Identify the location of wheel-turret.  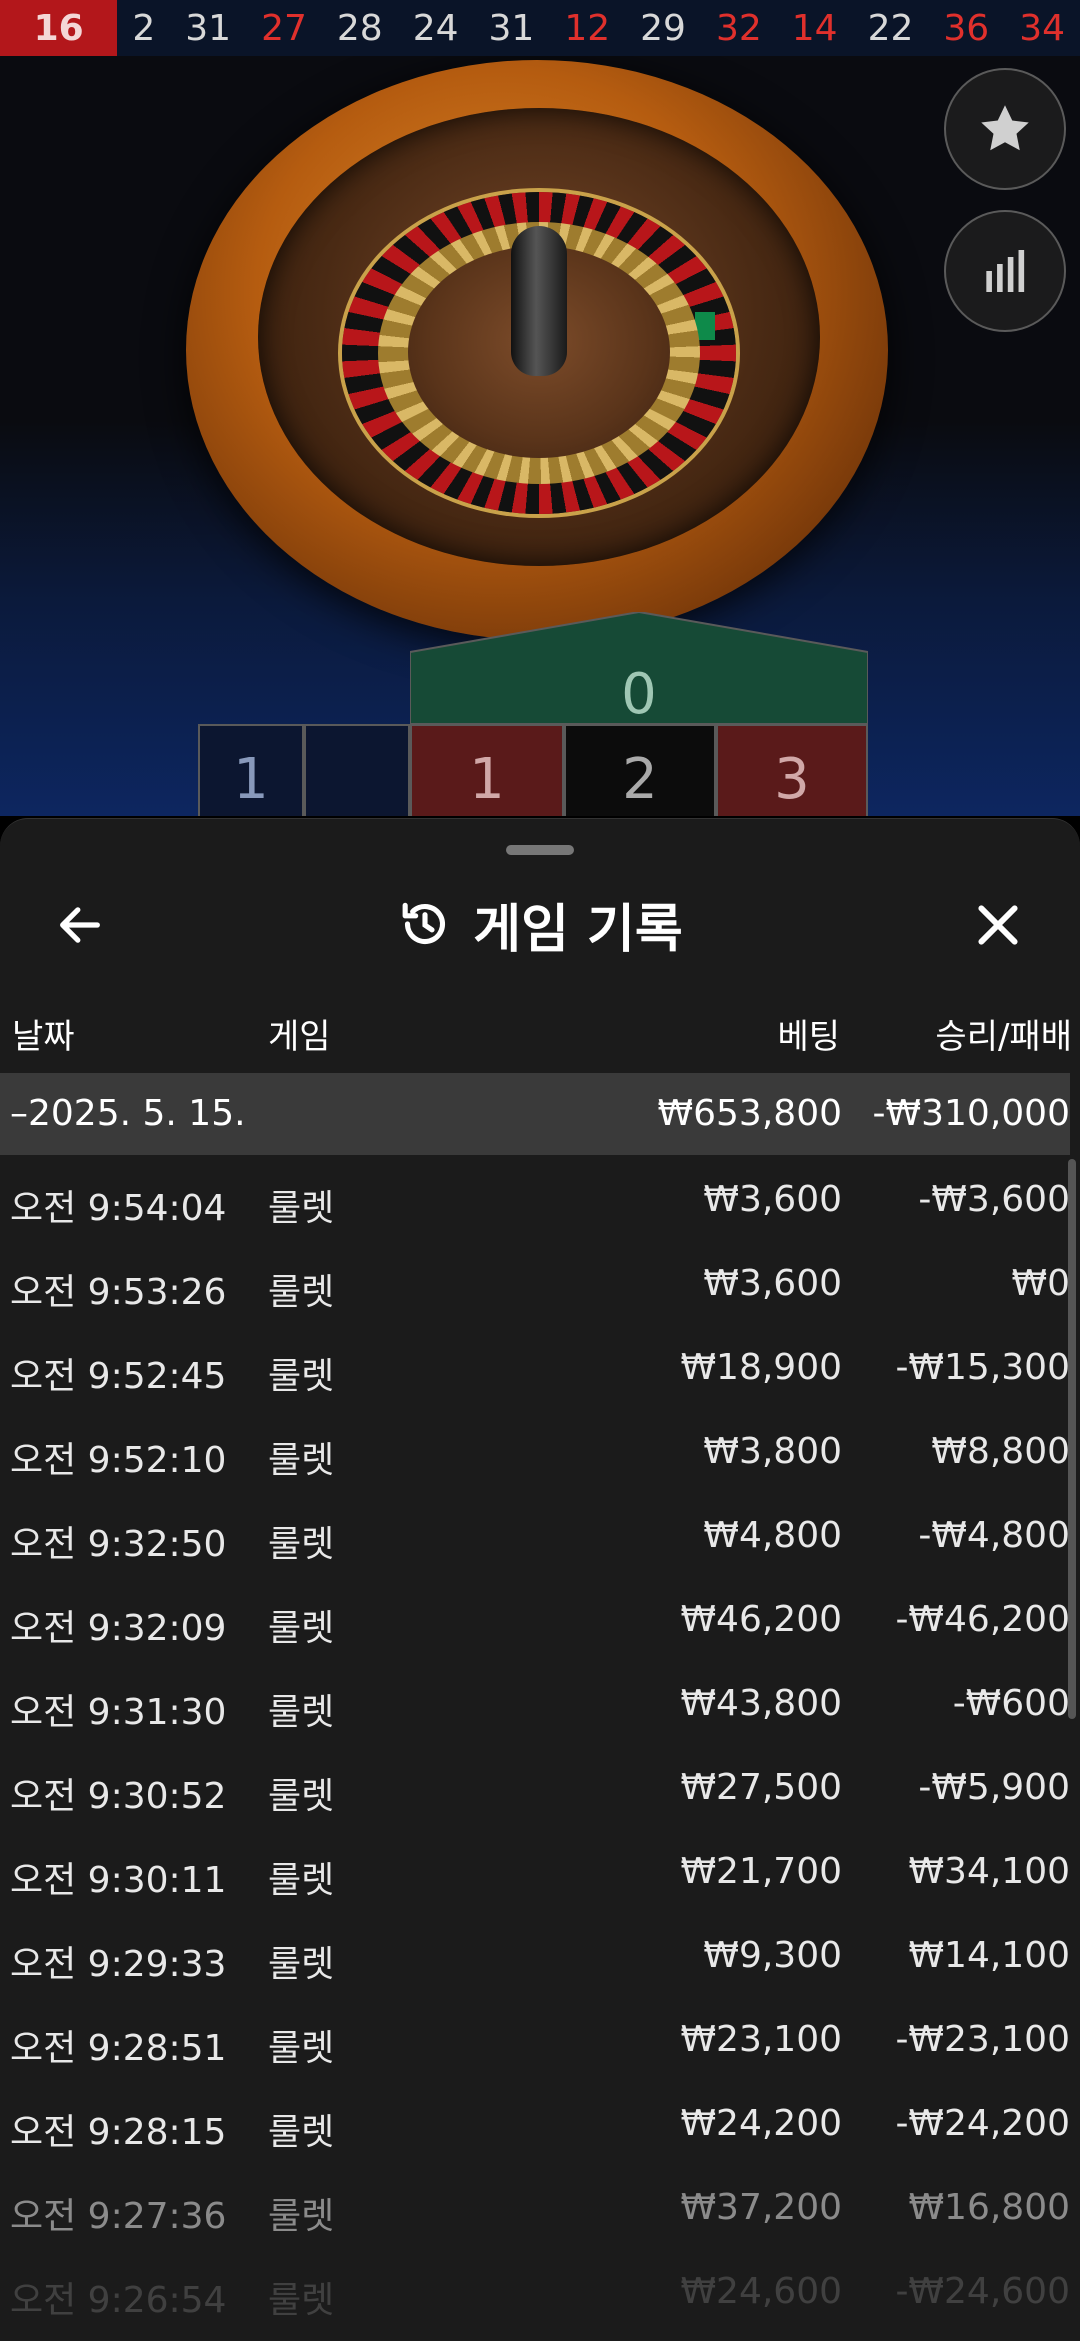
(539, 301).